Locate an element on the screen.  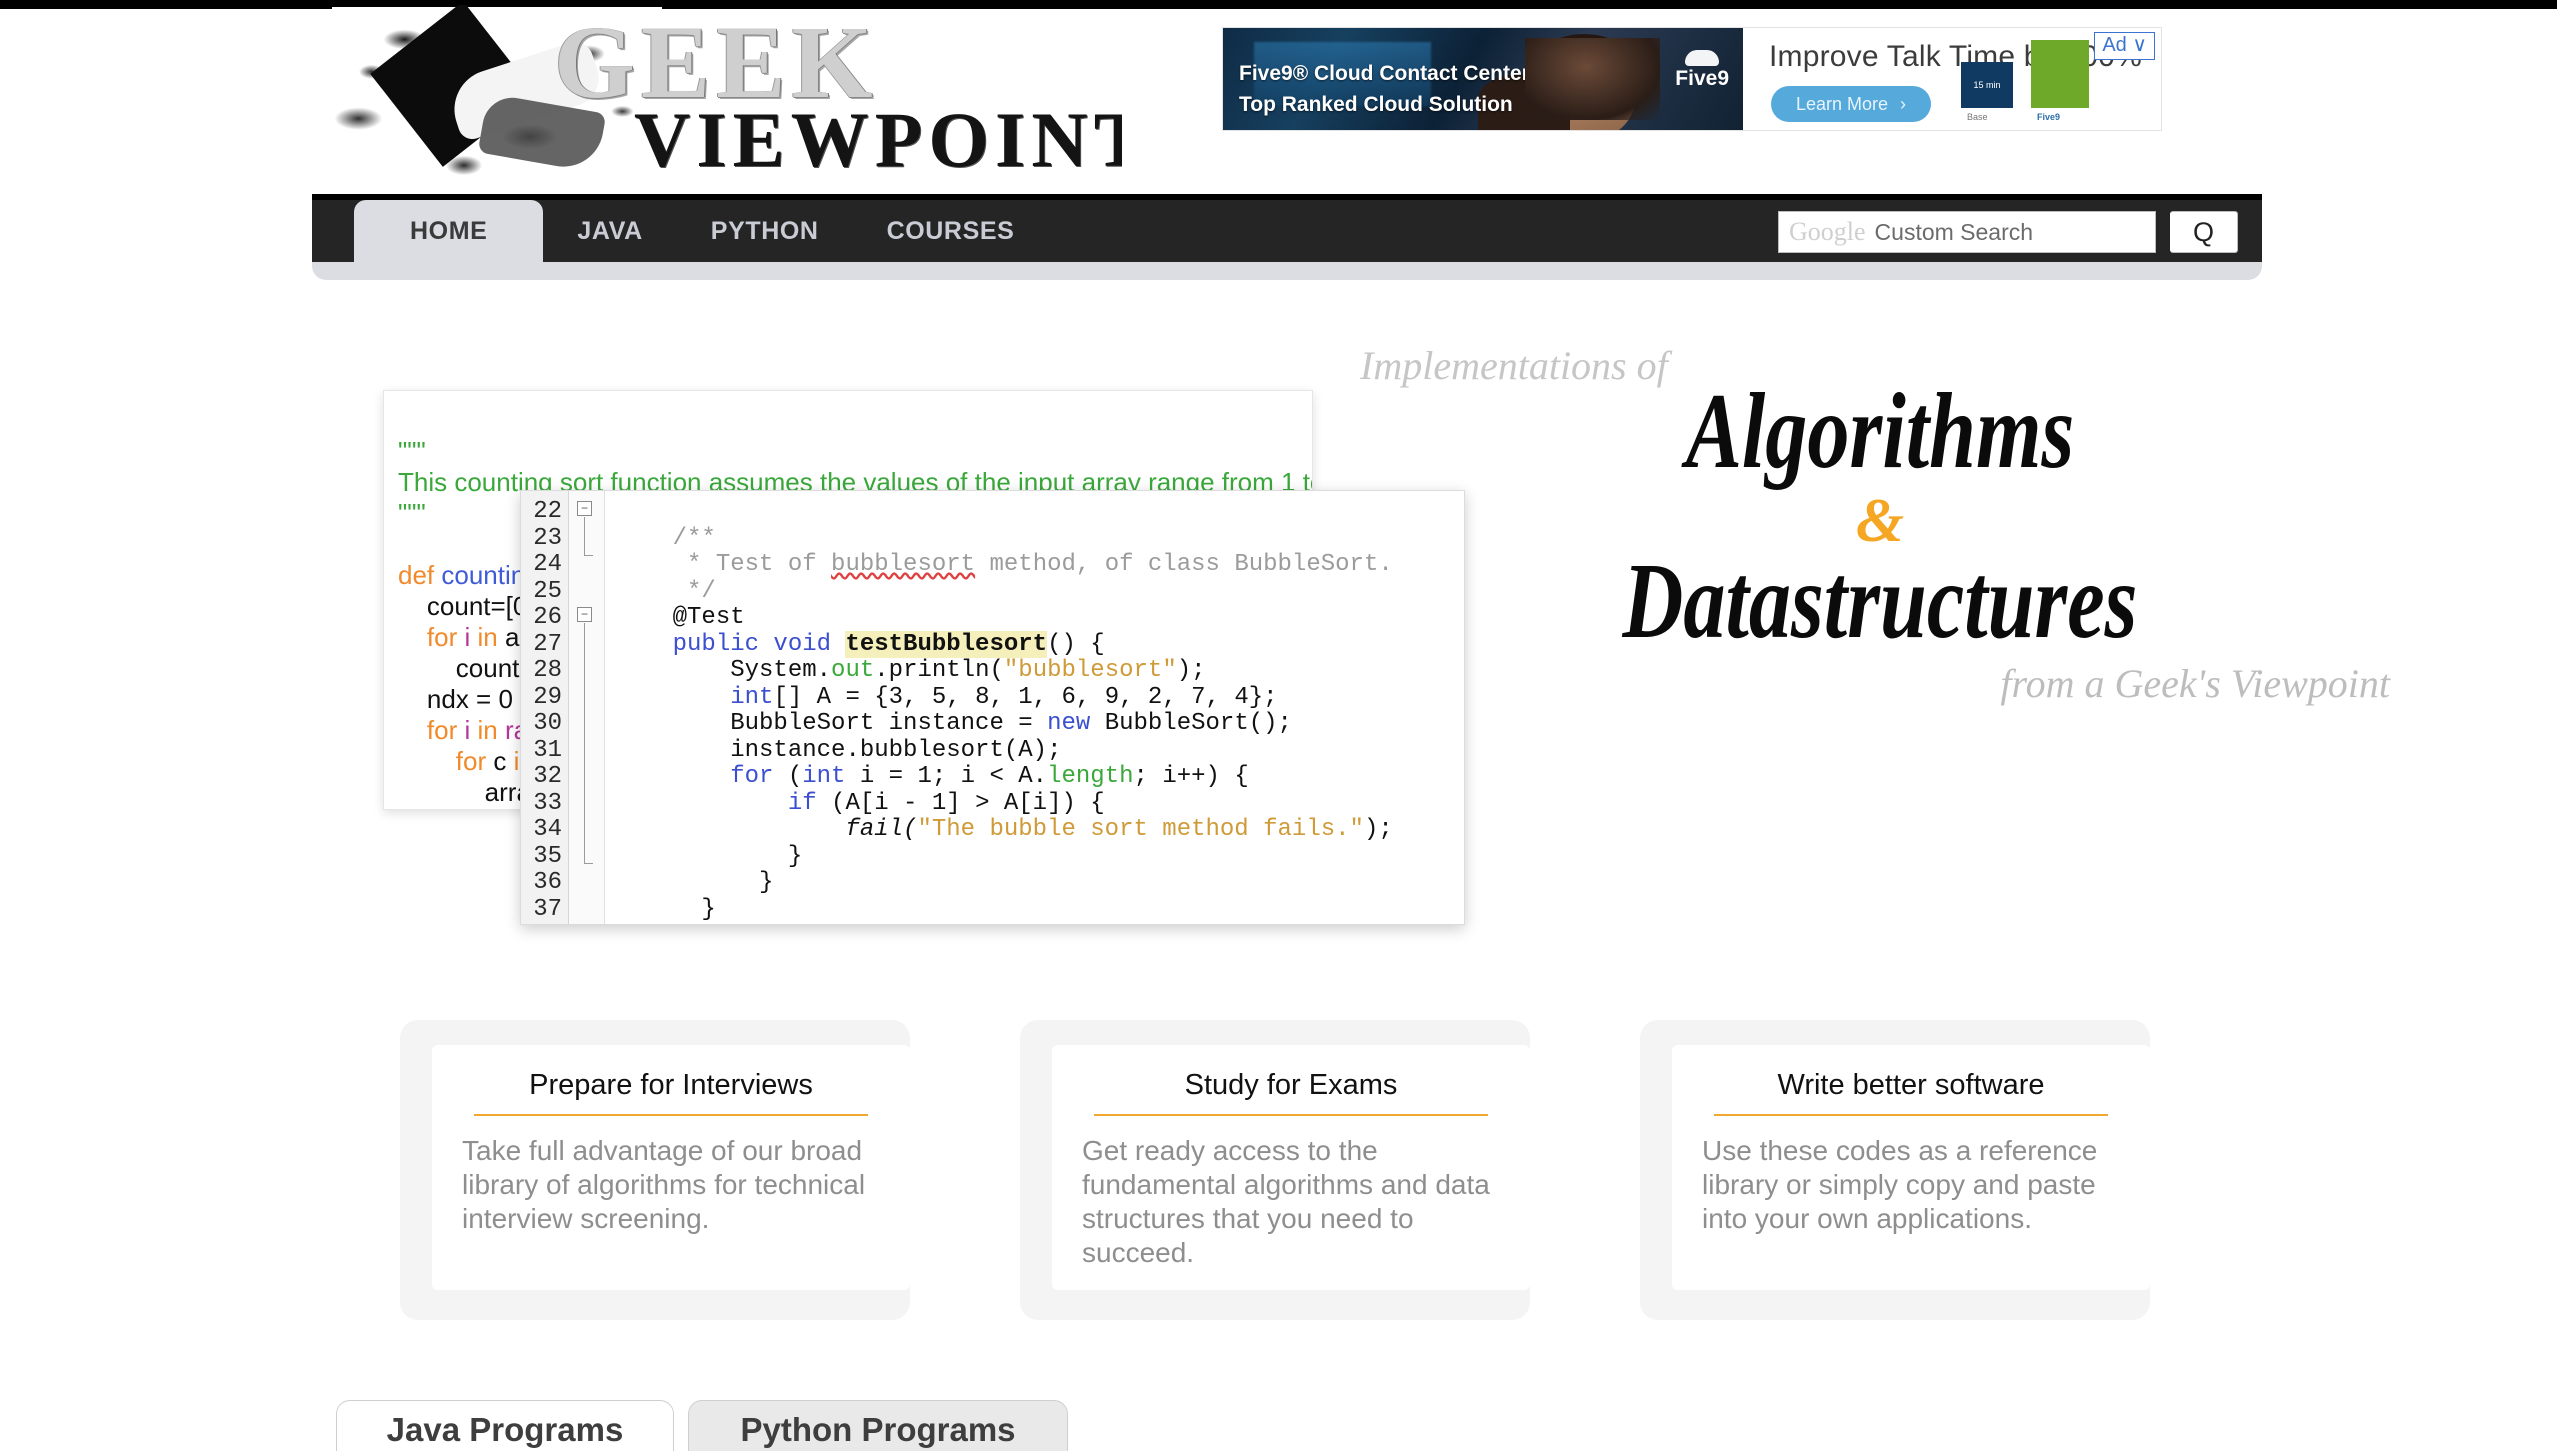
search-button: Q is located at coordinates (2204, 232).